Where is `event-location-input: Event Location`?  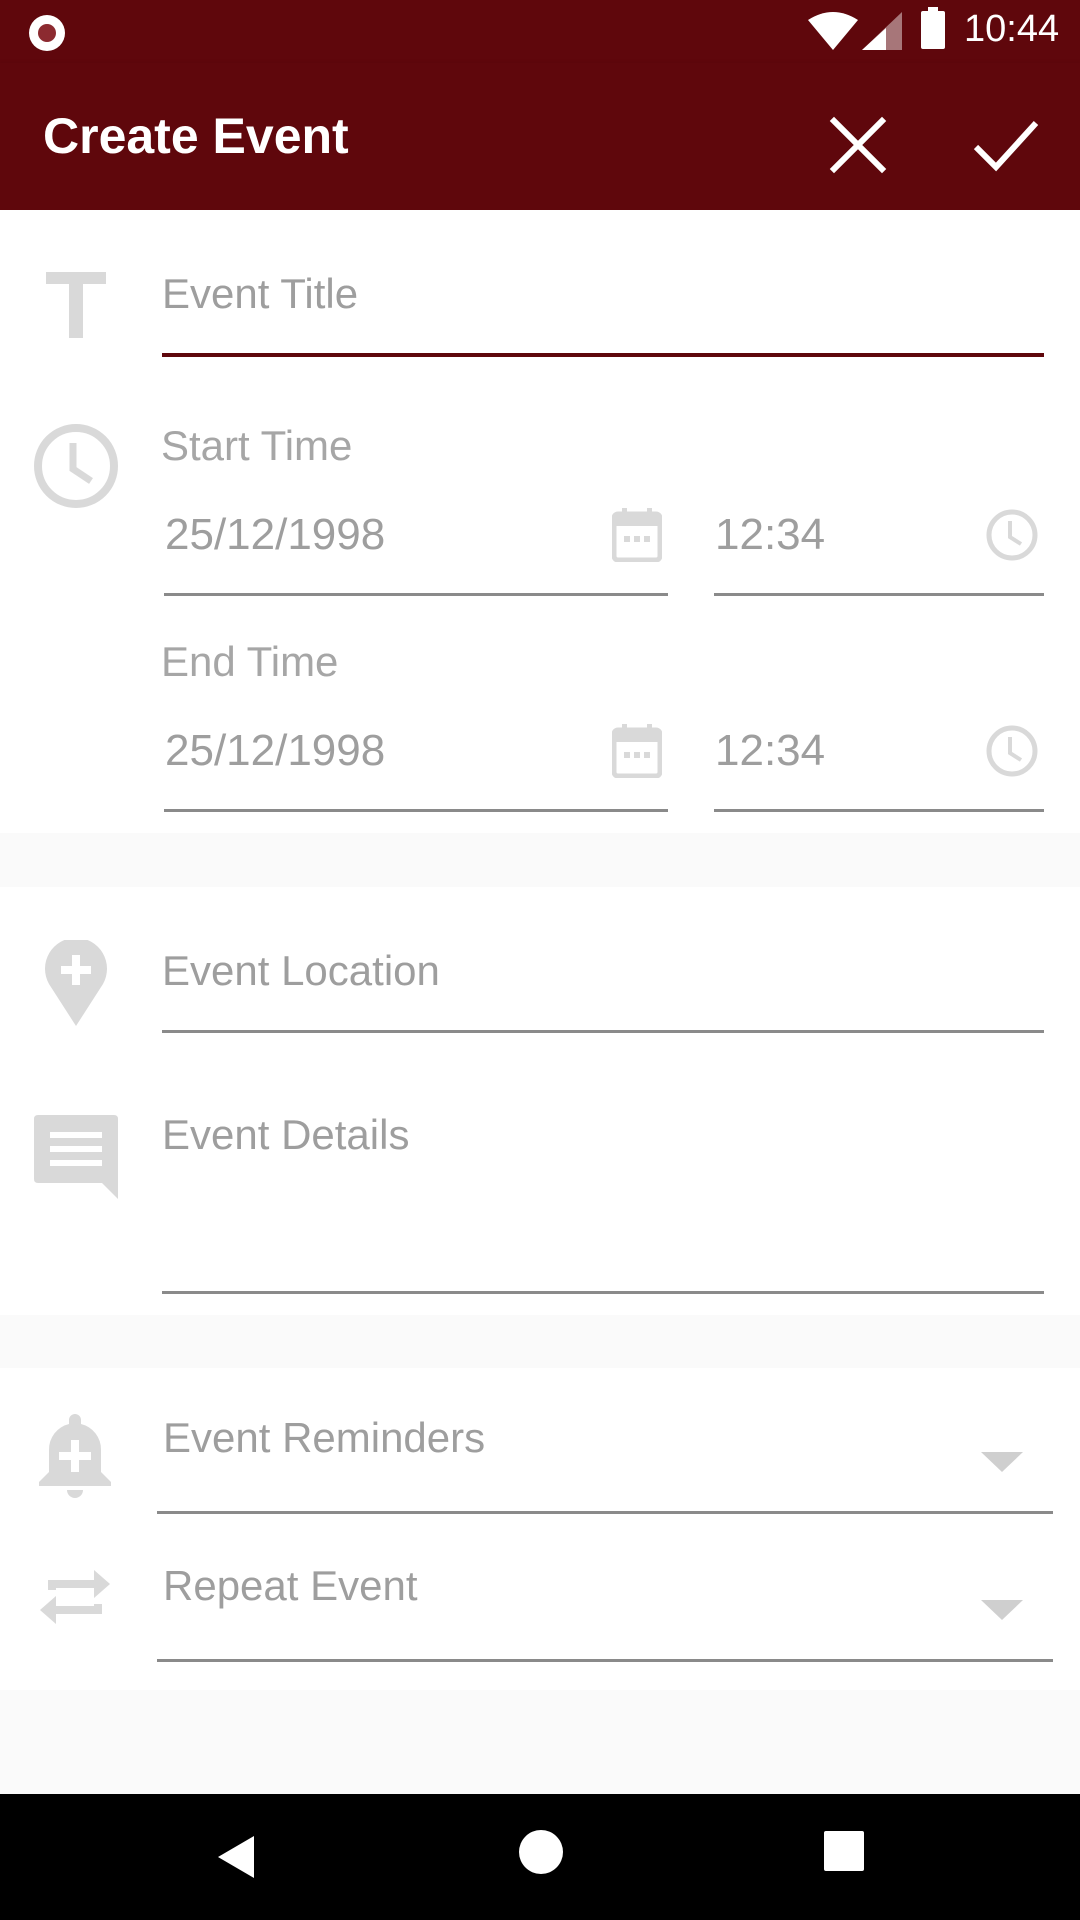 event-location-input: Event Location is located at coordinates (301, 971).